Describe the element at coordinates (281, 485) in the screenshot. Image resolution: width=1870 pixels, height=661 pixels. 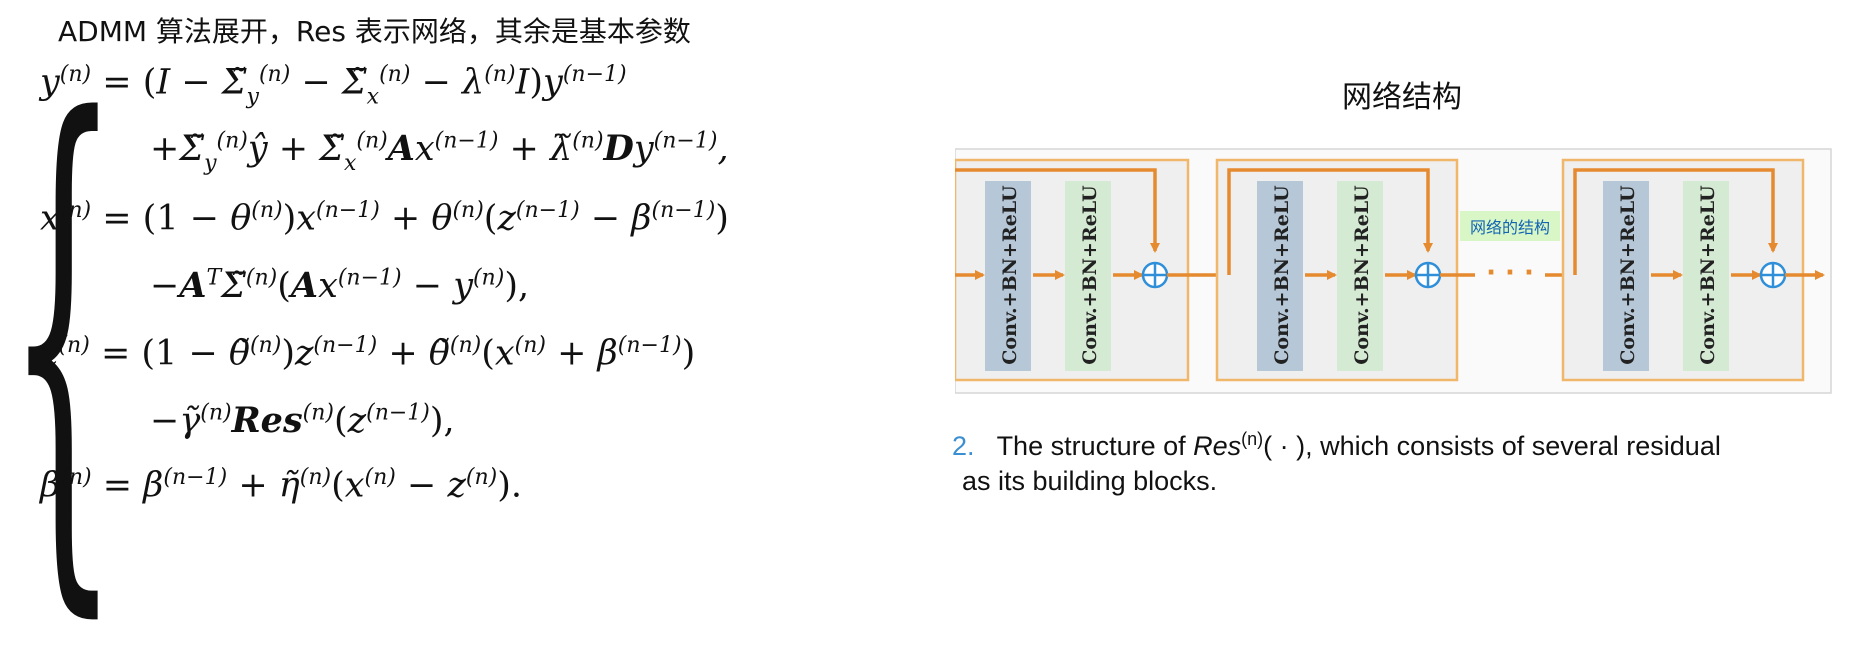
I see `equation-beta: β(n) = β(n−1) + η̃(n)(x(n) − z(n)).` at that location.